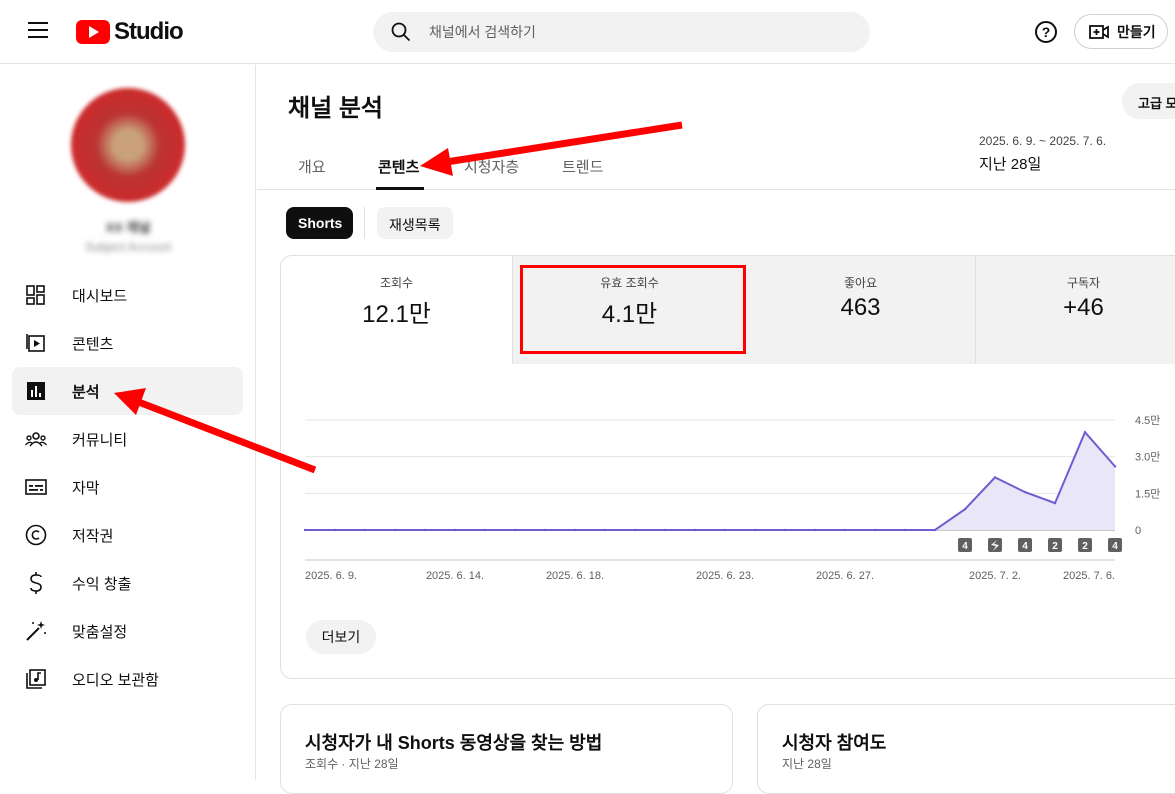 This screenshot has height=794, width=1175. Describe the element at coordinates (352, 764) in the screenshot. I see `card-subtitle: 조회수 · 지난 28일` at that location.